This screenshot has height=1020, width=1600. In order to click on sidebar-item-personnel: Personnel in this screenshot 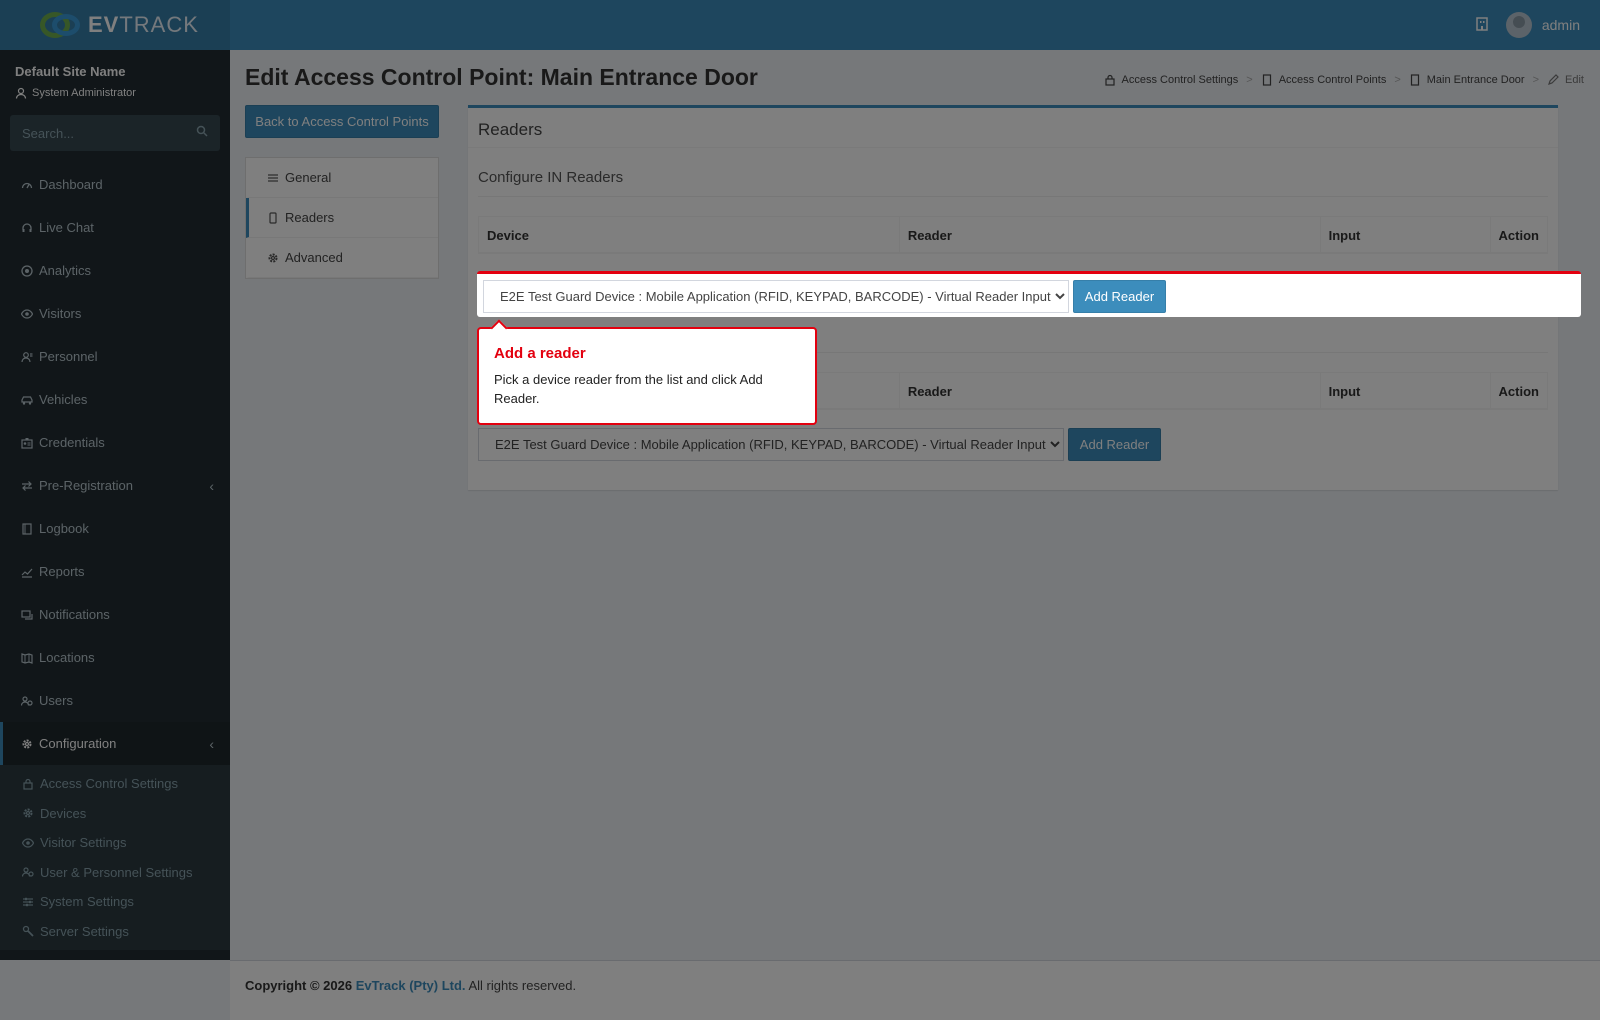, I will do `click(115, 356)`.